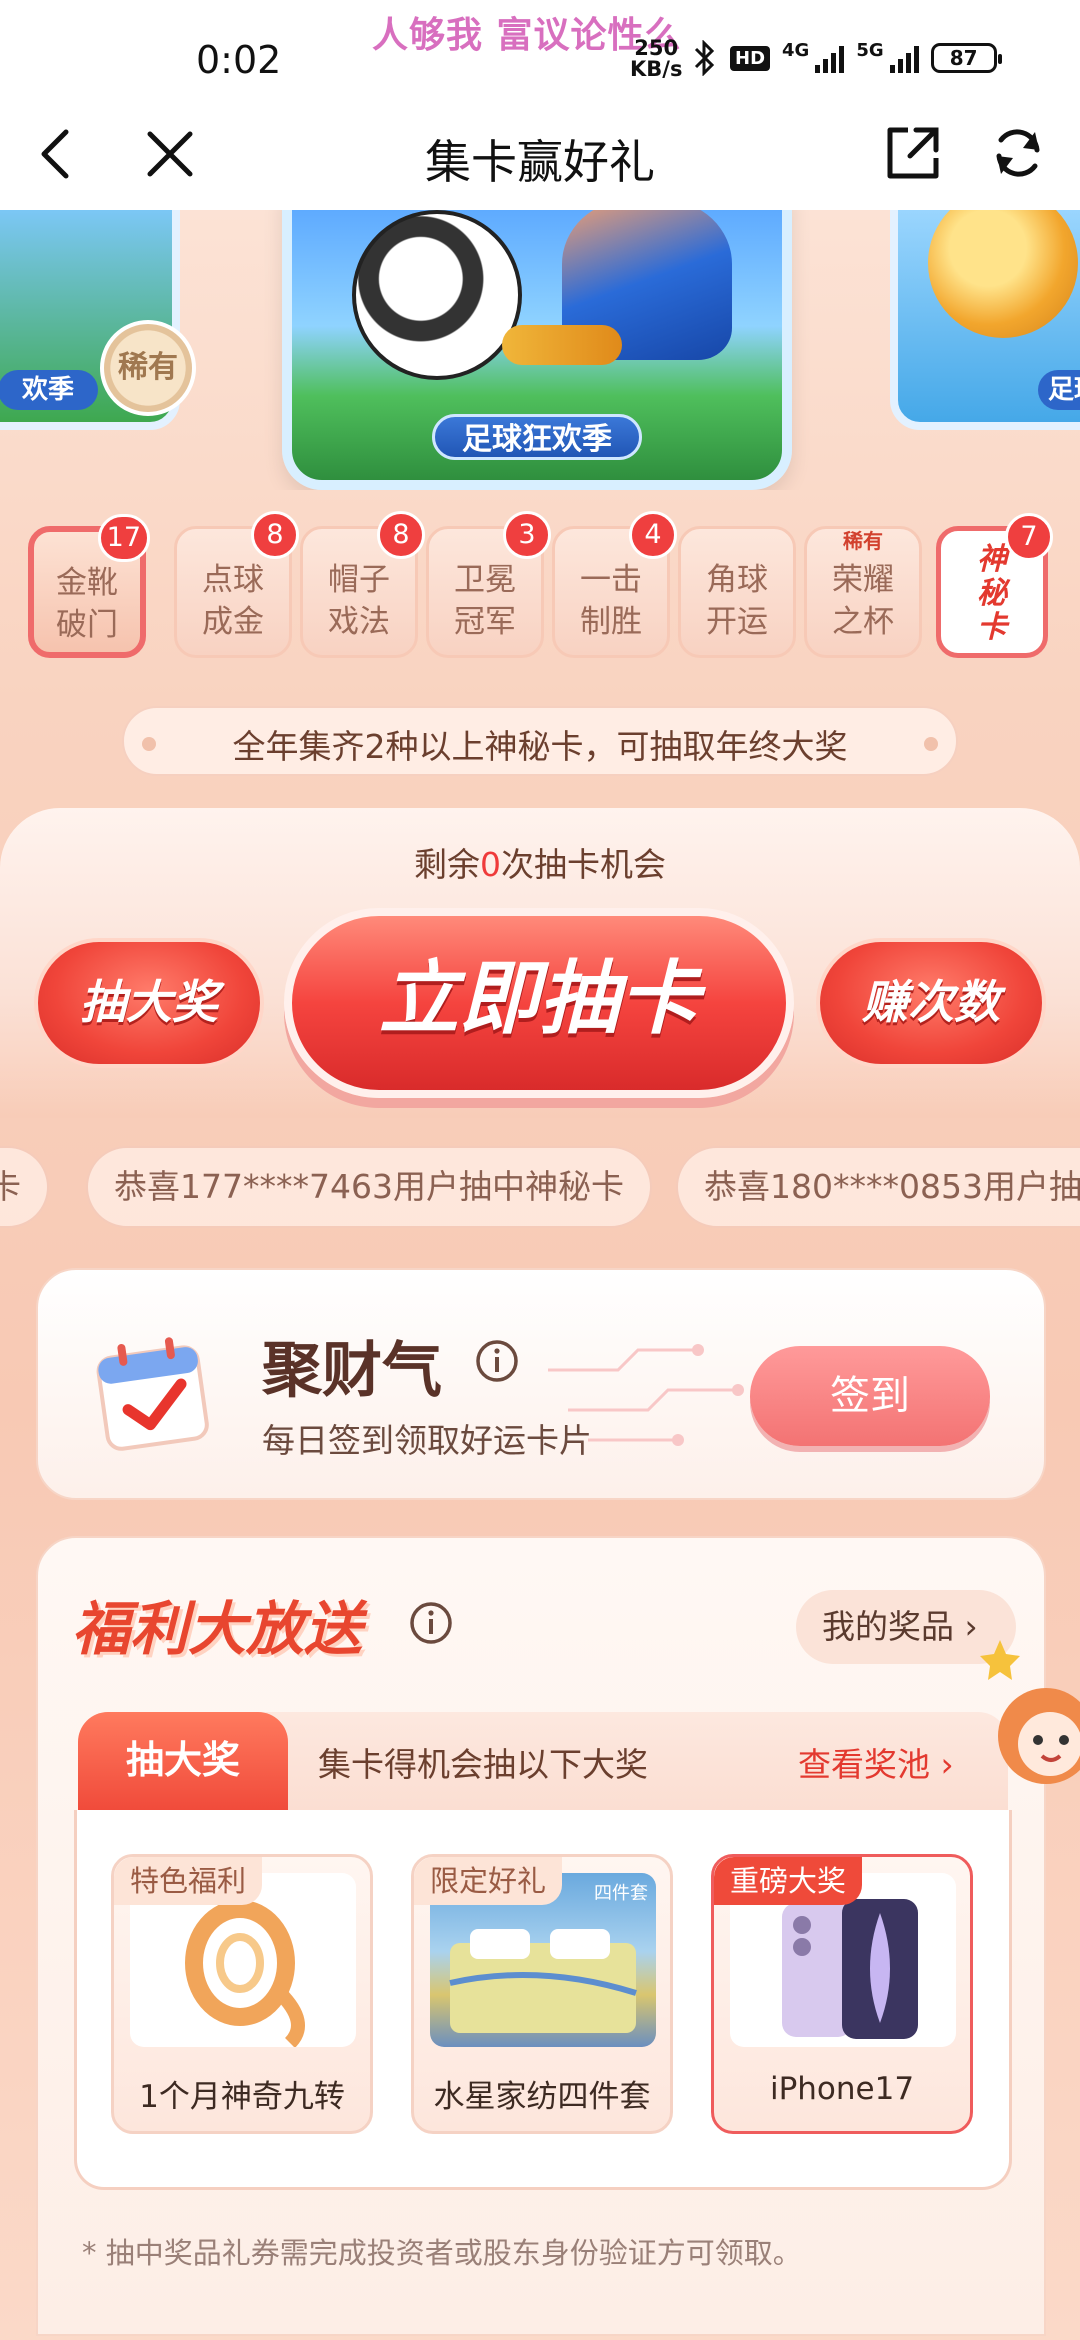  Describe the element at coordinates (485, 622) in the screenshot. I see `card-tab-label-line2: 冠军` at that location.